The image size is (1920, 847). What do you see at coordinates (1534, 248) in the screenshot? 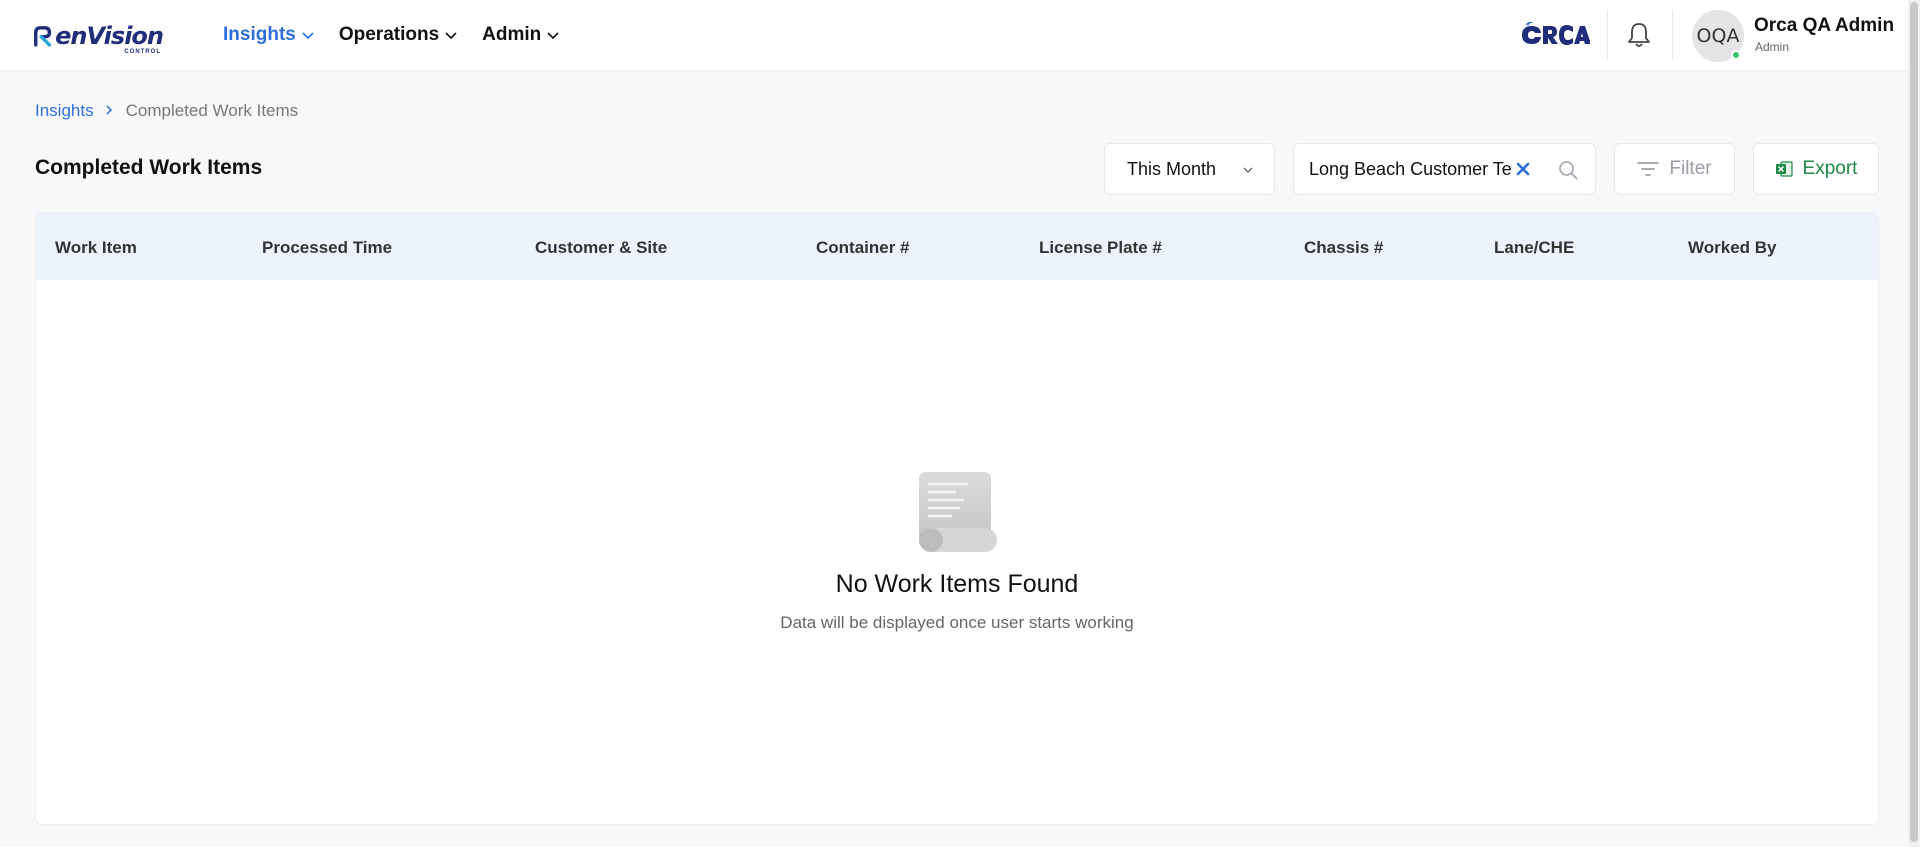
I see `column-header-lane-che: Lane/CHE` at bounding box center [1534, 248].